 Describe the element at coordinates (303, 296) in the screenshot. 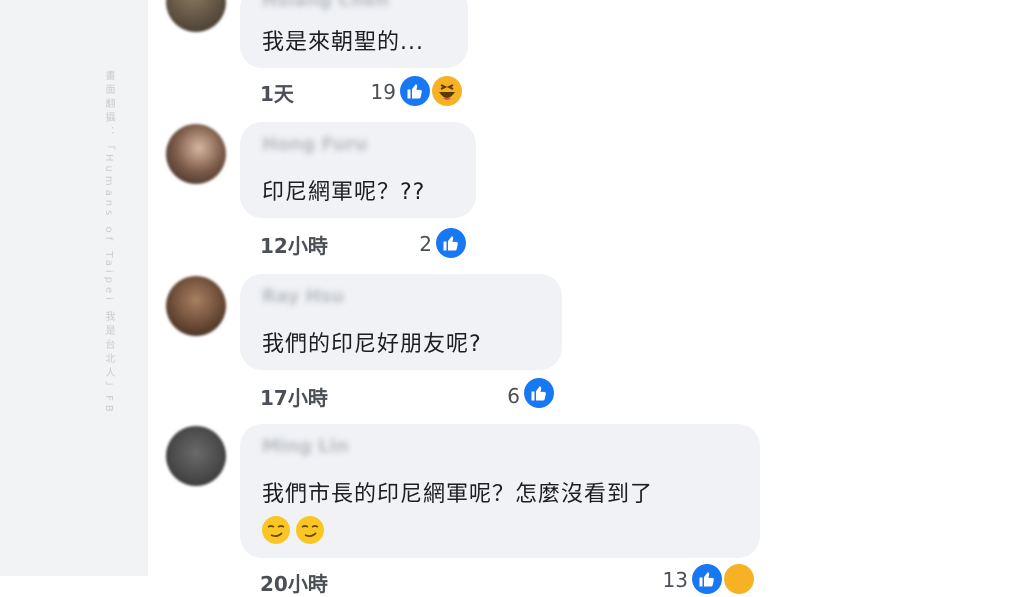

I see `comment-author: Ray Hsu` at that location.